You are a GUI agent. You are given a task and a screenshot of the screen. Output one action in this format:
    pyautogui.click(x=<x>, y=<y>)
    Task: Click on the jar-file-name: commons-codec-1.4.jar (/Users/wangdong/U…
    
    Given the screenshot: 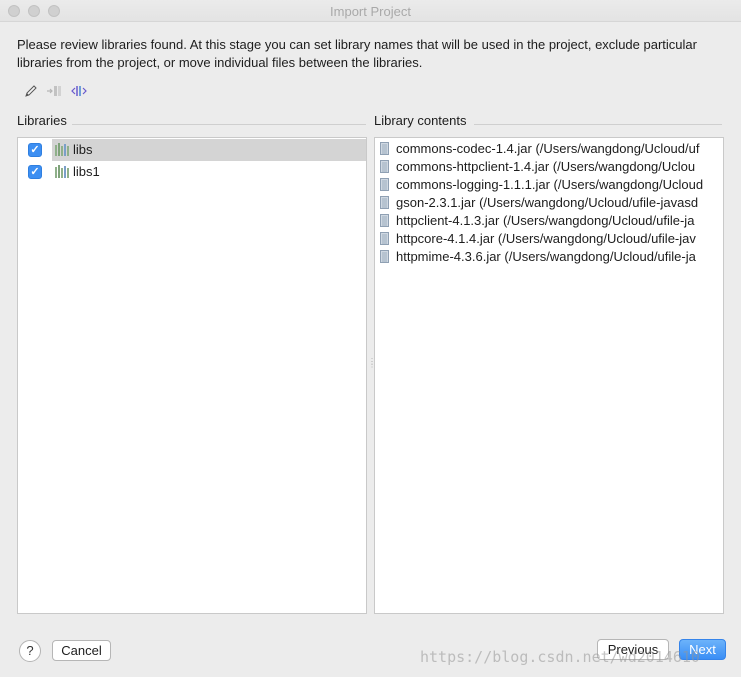 What is the action you would take?
    pyautogui.click(x=548, y=148)
    